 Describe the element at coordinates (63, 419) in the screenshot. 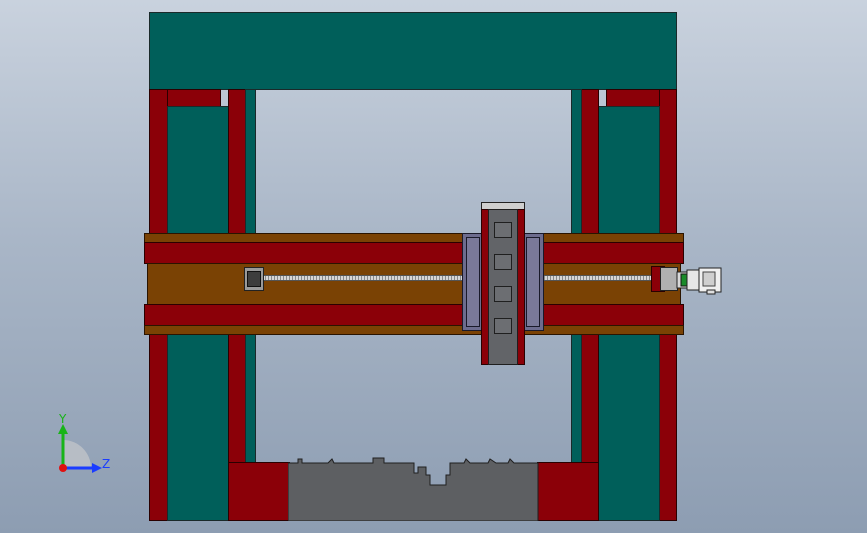

I see `y-axis-label: Y` at that location.